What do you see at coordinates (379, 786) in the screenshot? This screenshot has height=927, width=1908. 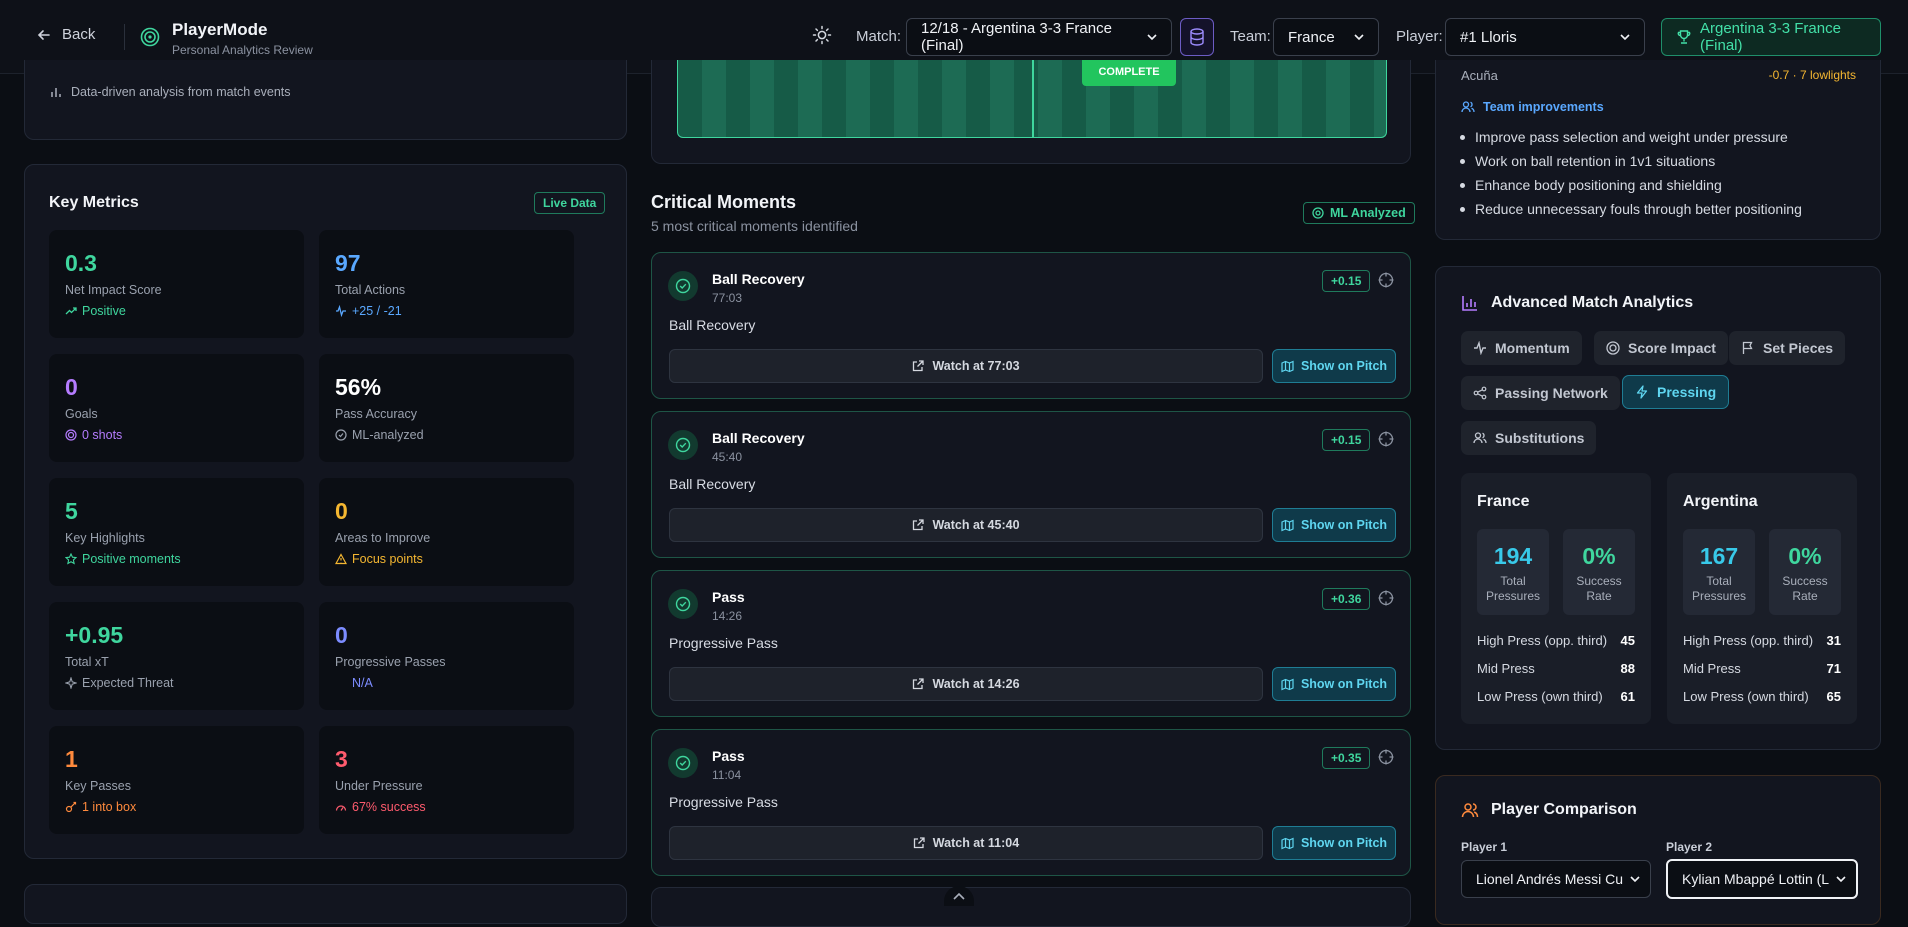 I see `metric-label: Under Pressure` at bounding box center [379, 786].